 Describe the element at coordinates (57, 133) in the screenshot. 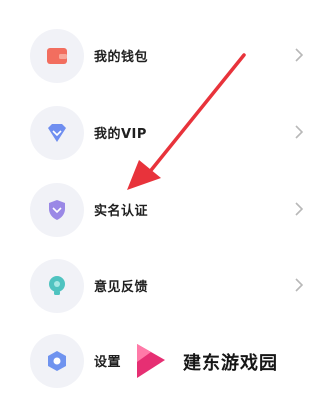

I see `vip-diamond-icon` at that location.